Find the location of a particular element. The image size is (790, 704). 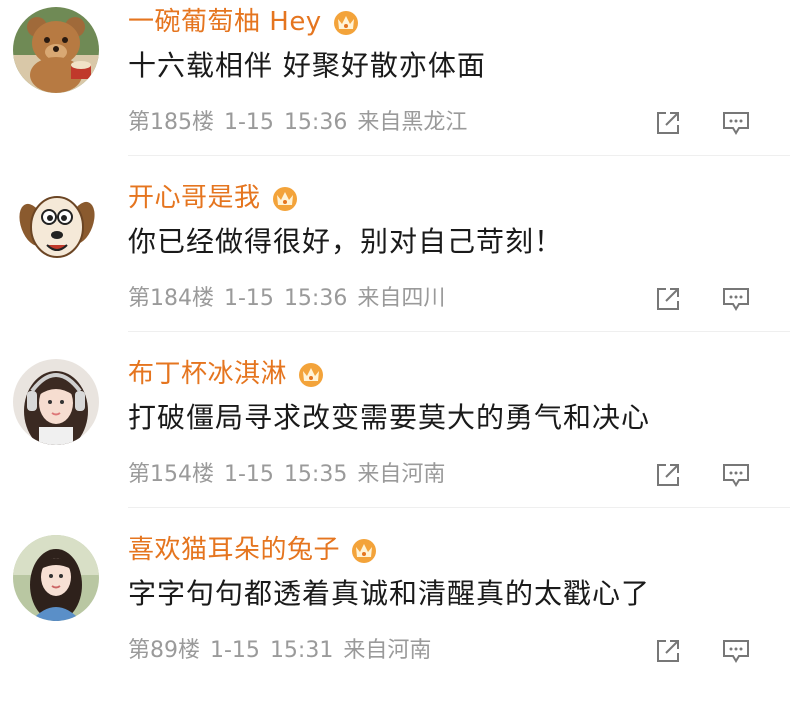

teddy-bear-avatar-image is located at coordinates (56, 50).